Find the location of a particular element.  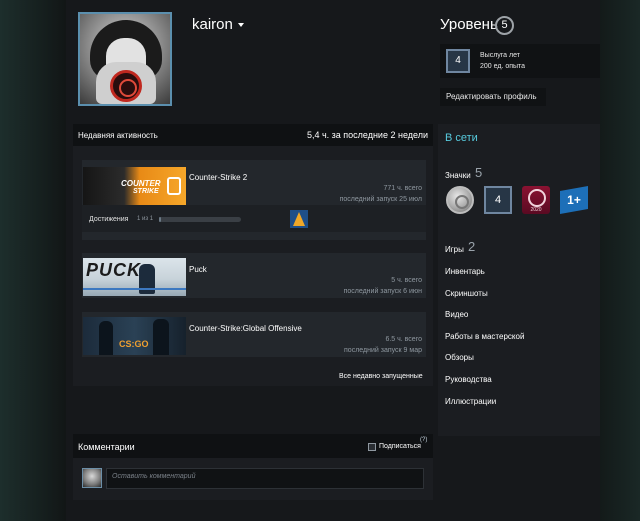

badges-count: 5 is located at coordinates (479, 172).